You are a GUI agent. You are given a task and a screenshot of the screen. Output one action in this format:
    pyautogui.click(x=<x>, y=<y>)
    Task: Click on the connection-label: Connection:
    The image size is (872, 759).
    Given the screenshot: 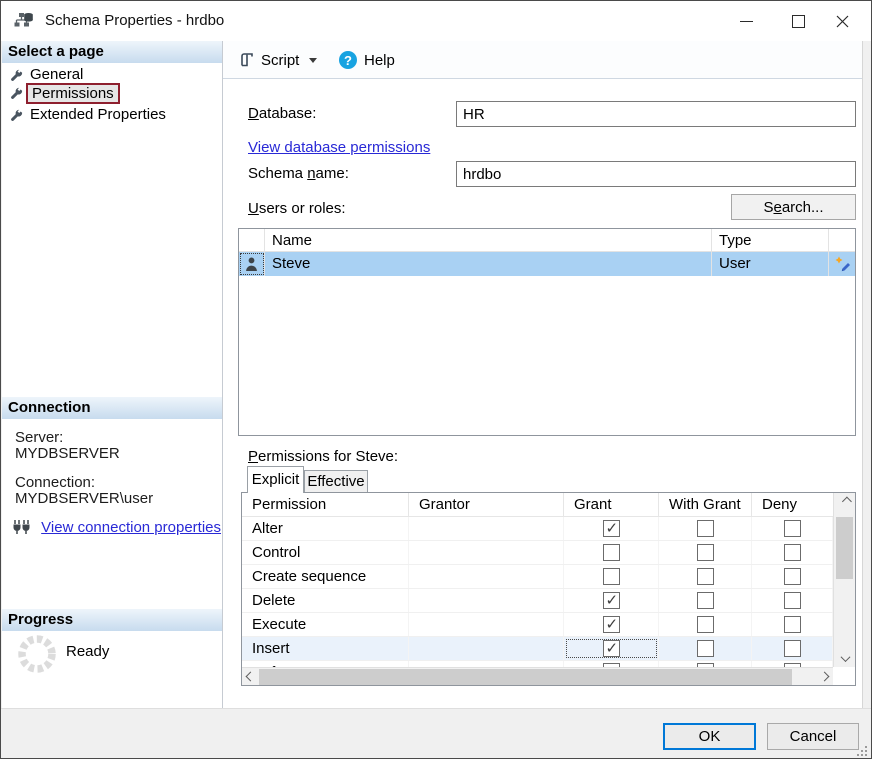 What is the action you would take?
    pyautogui.click(x=55, y=482)
    